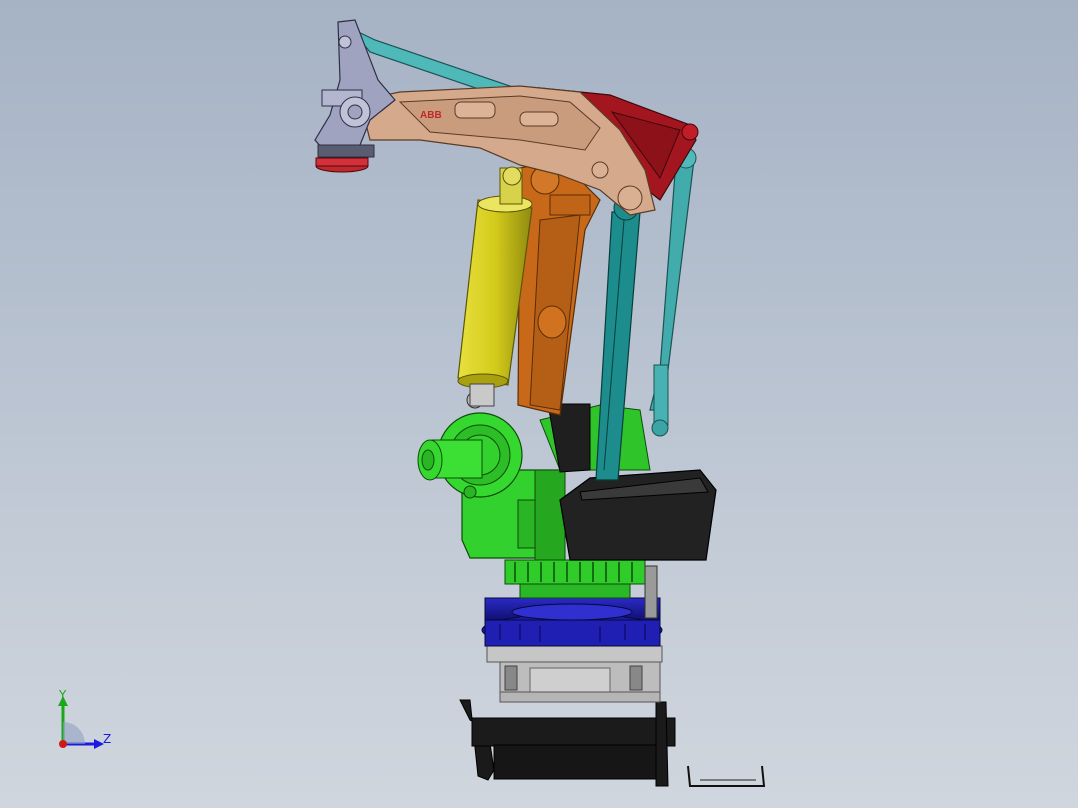  I want to click on riser, so click(574, 674).